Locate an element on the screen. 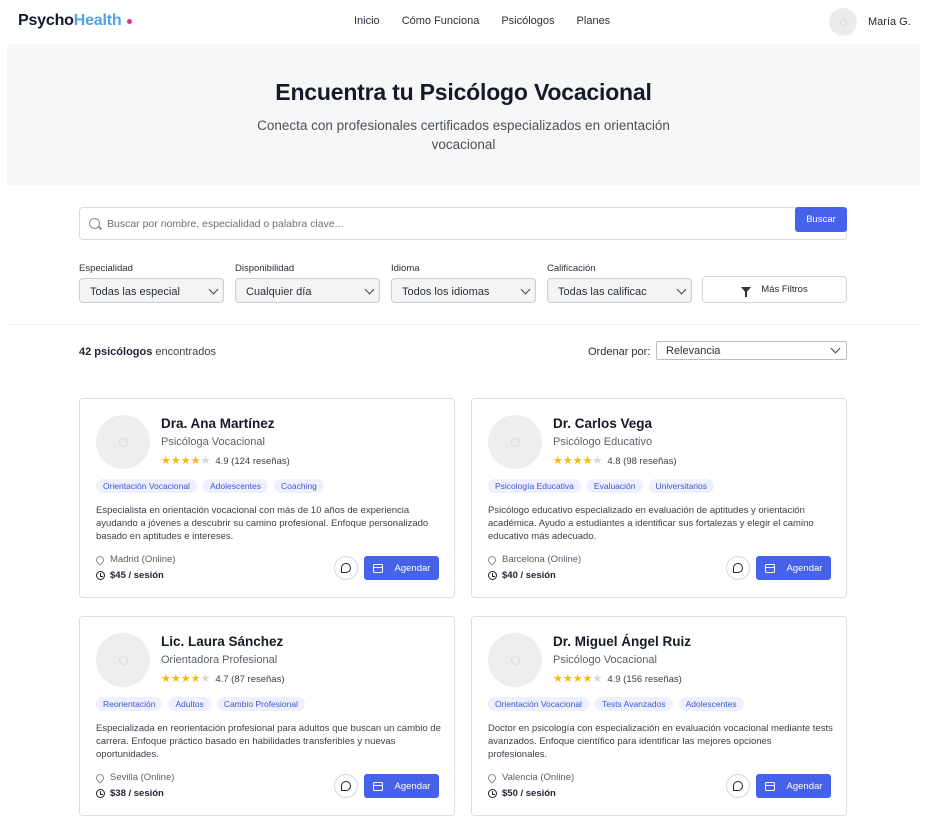  nav-link-como-funciona: Cómo Funciona is located at coordinates (441, 21).